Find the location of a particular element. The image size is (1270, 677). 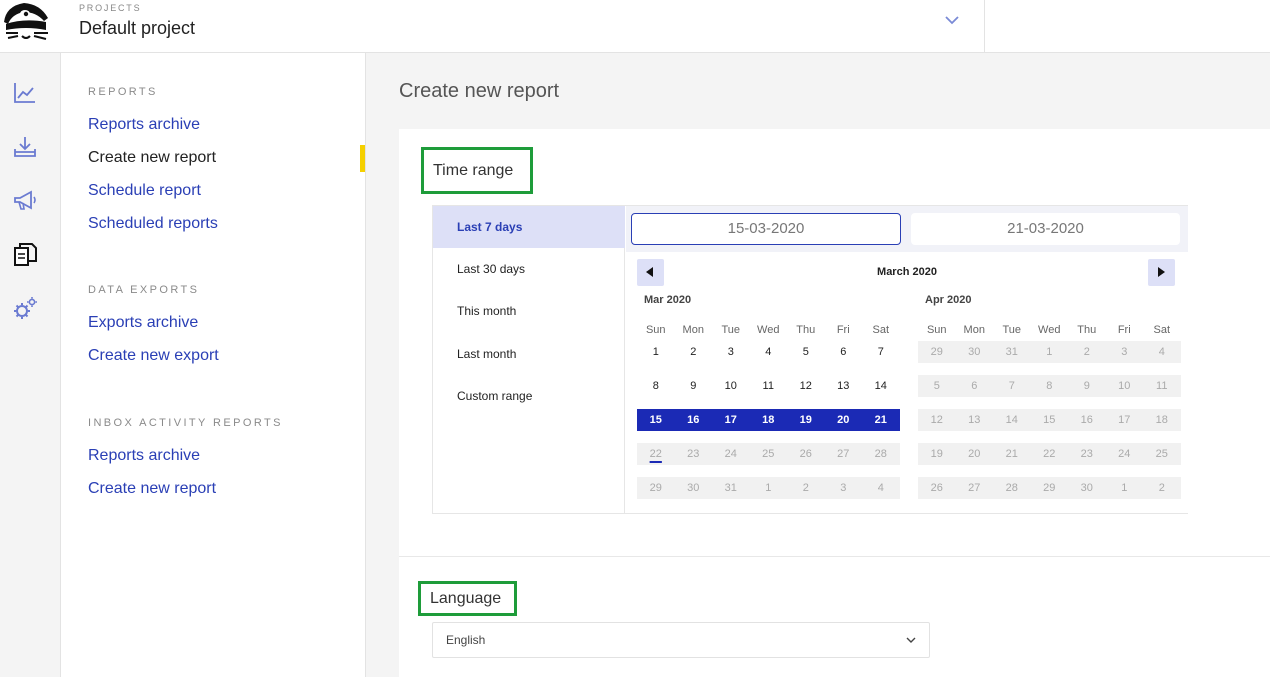

sidebar-link-inbox-reports-archive: Reports archive is located at coordinates (144, 456).